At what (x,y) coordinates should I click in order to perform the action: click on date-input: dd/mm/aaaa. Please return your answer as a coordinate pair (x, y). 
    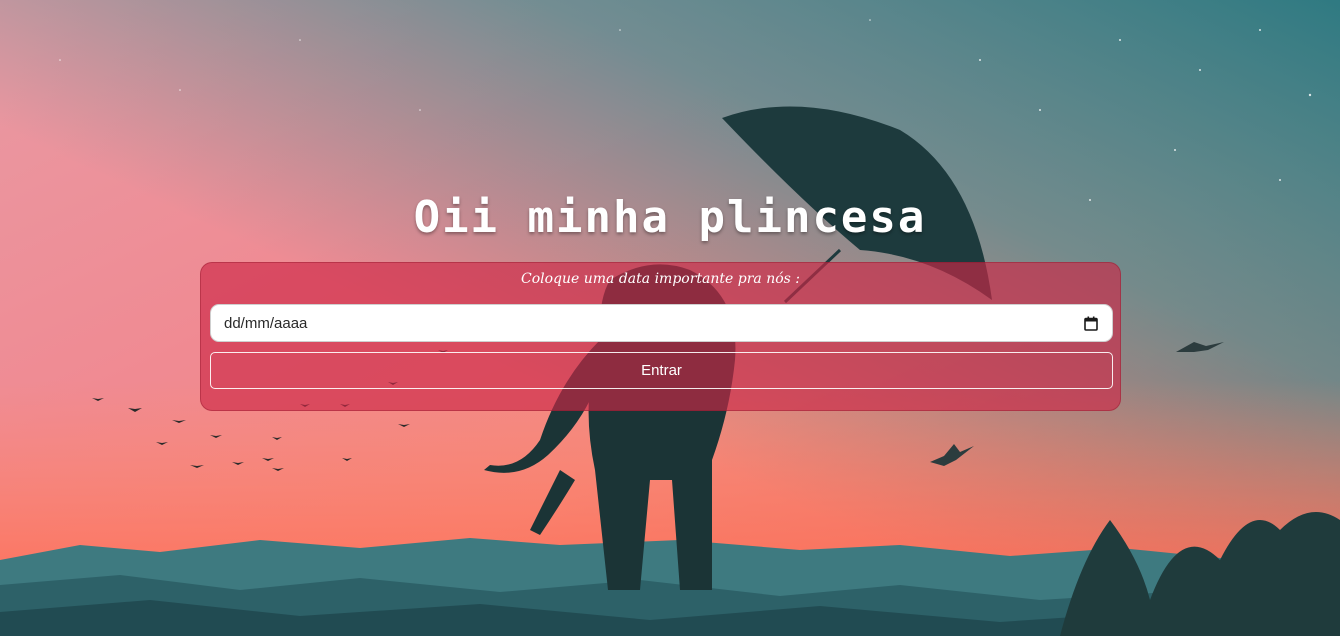
    Looking at the image, I should click on (661, 323).